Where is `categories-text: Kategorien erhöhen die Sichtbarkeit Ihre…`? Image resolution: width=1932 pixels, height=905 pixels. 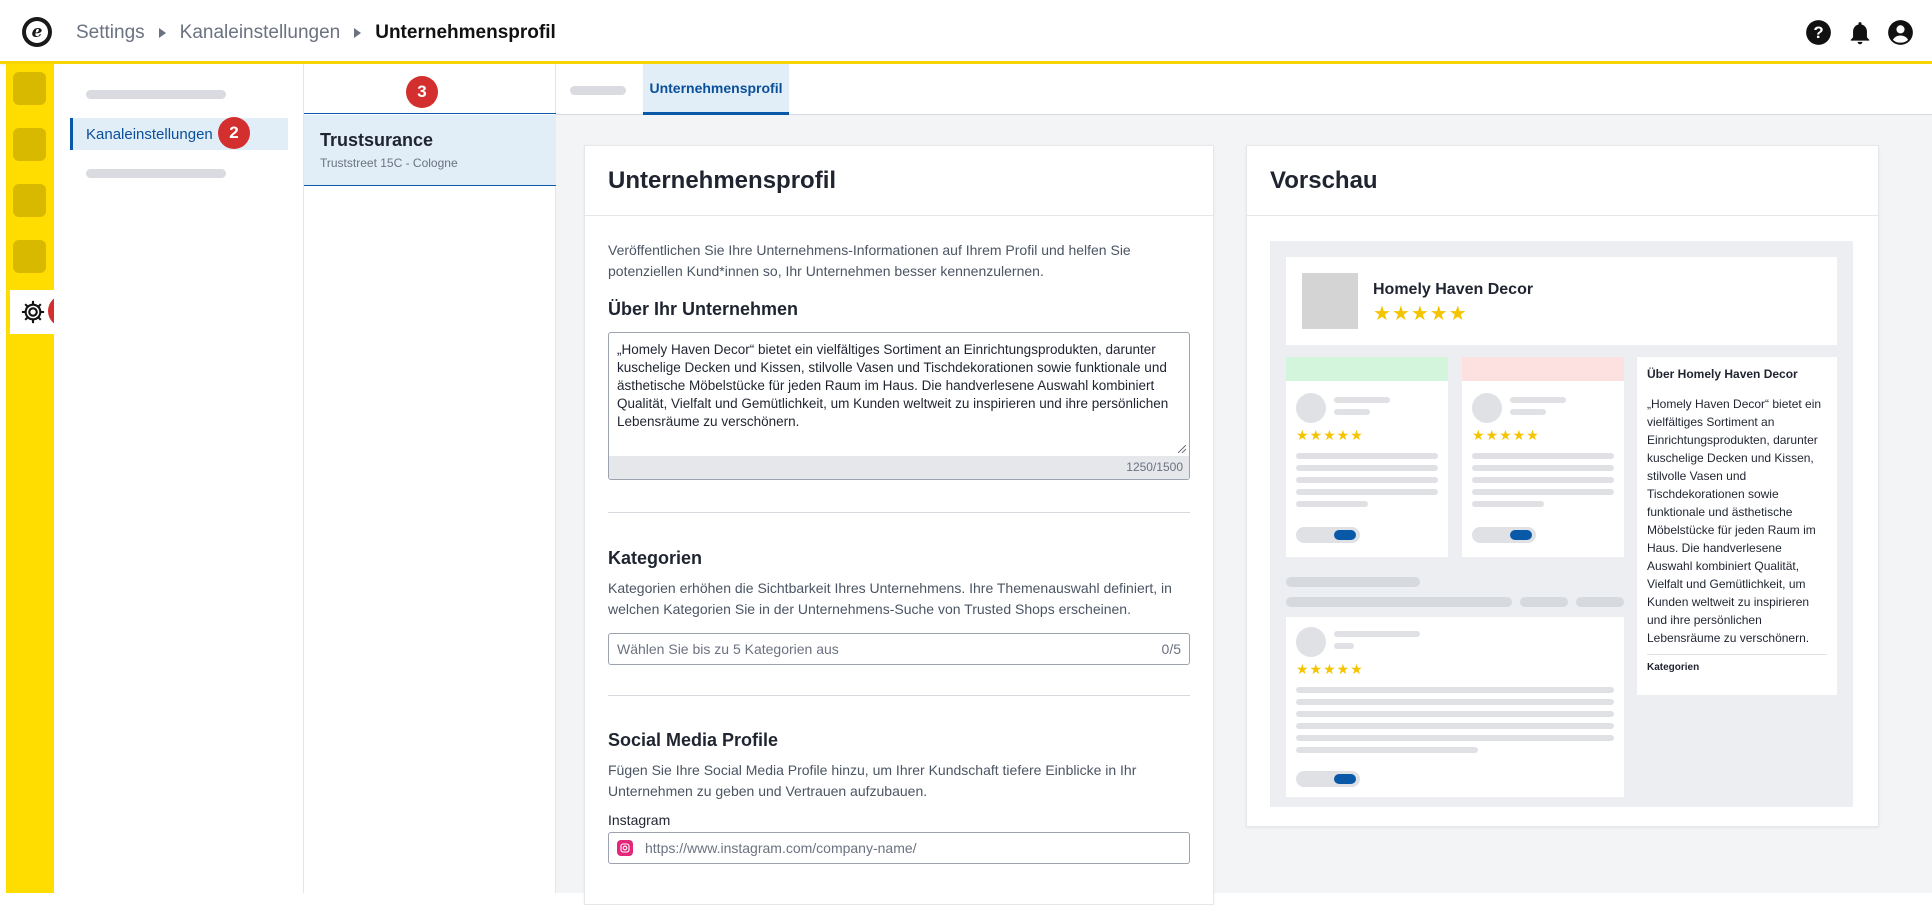 categories-text: Kategorien erhöhen die Sichtbarkeit Ihre… is located at coordinates (890, 598).